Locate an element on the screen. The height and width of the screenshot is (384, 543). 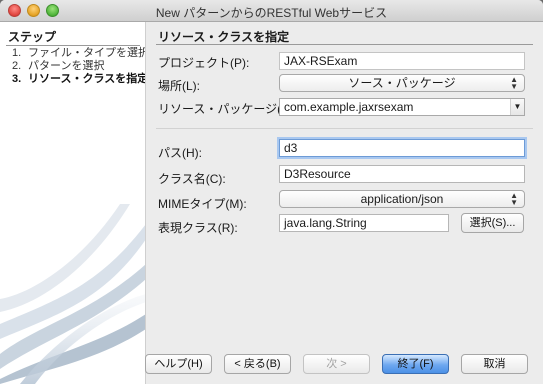
step-item-2: 2. パターンを選択 is located at coordinates (78, 66).